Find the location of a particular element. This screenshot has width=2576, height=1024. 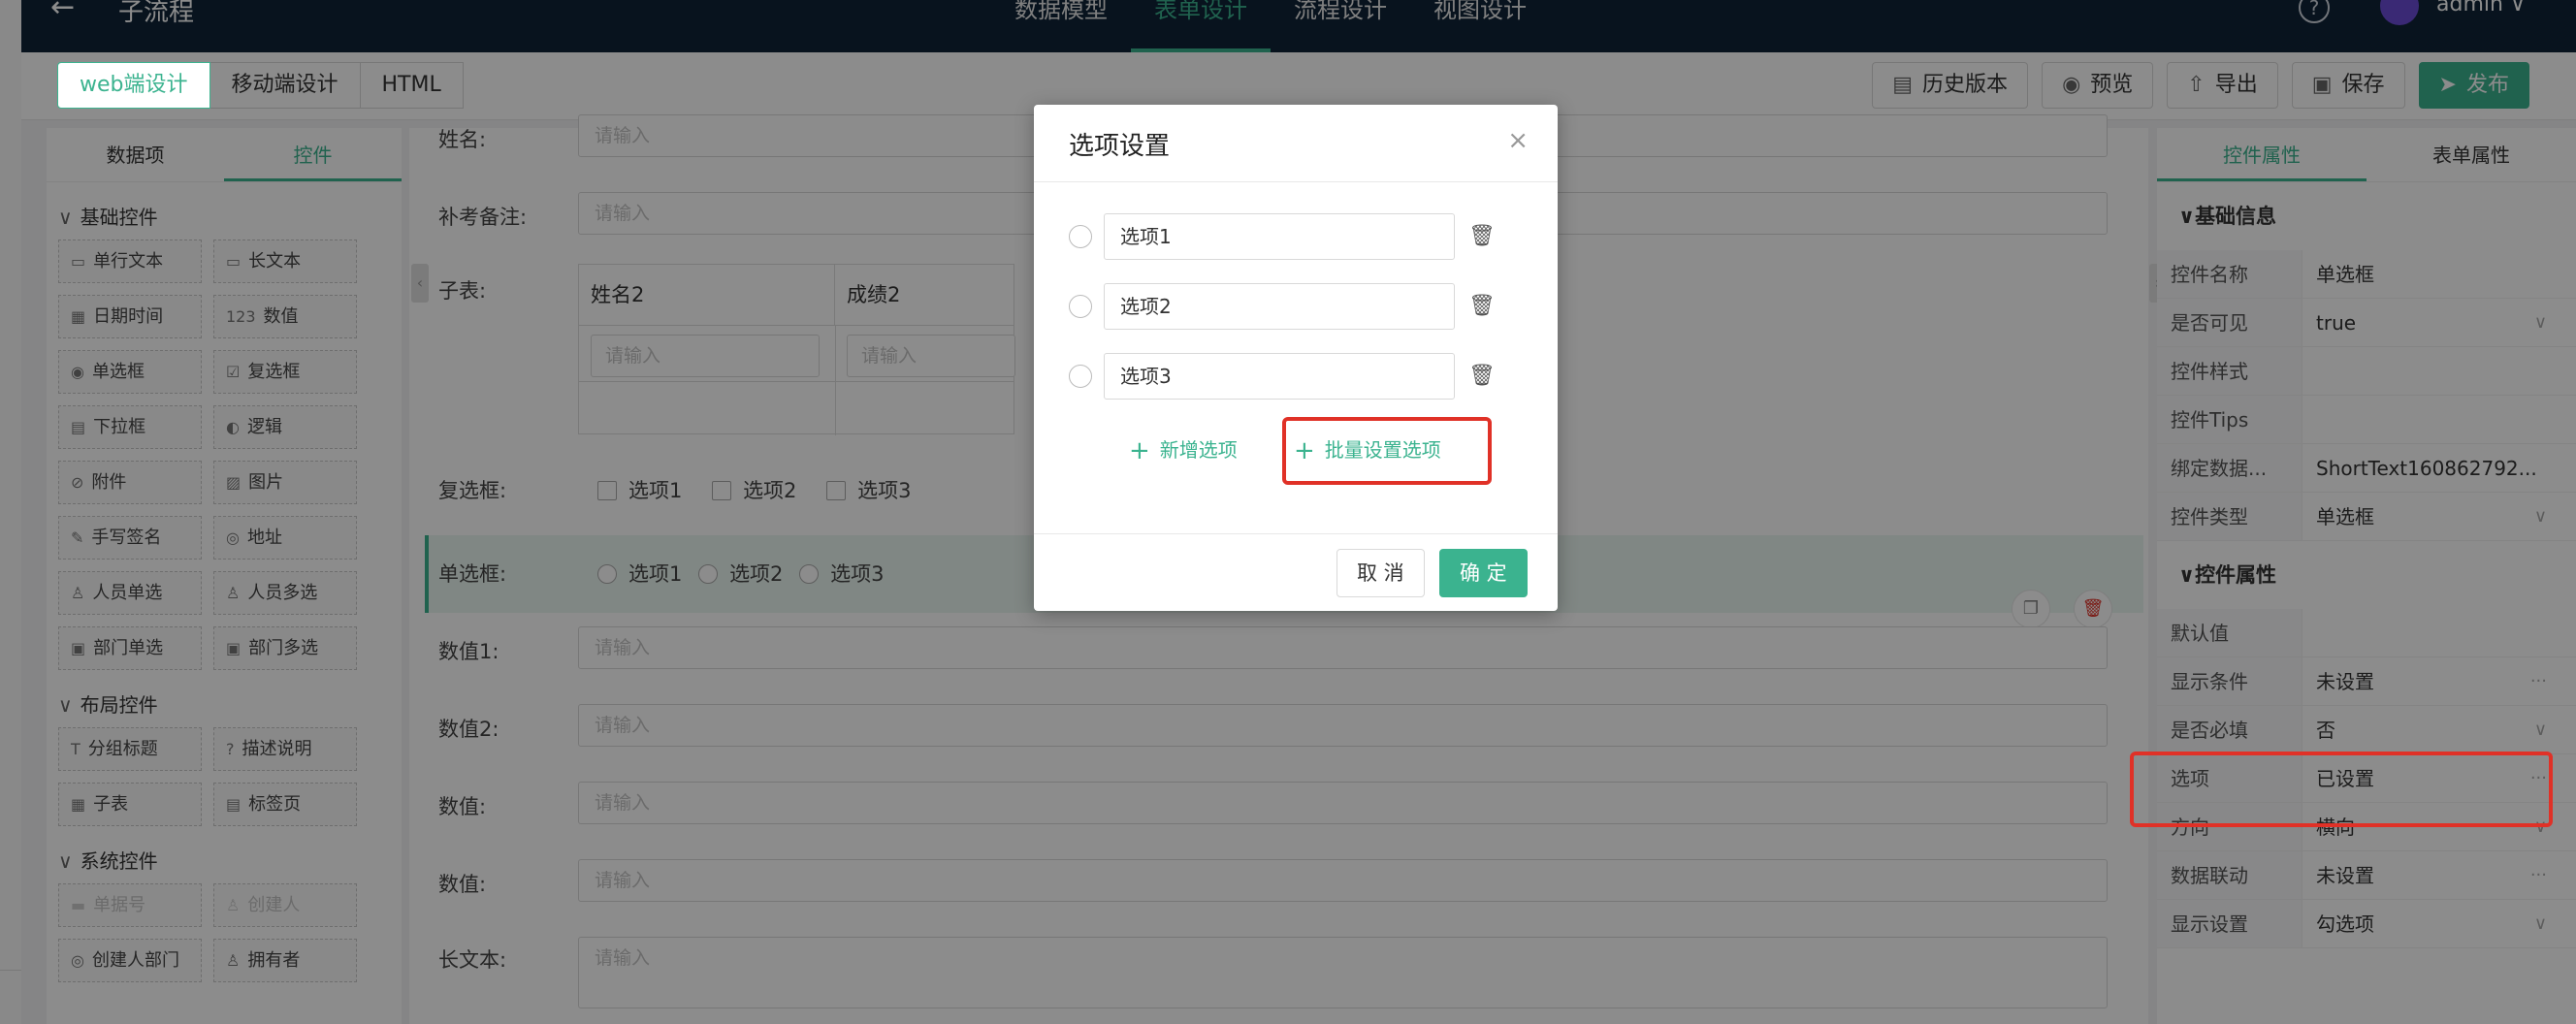

highlight-options-row is located at coordinates (2341, 789).